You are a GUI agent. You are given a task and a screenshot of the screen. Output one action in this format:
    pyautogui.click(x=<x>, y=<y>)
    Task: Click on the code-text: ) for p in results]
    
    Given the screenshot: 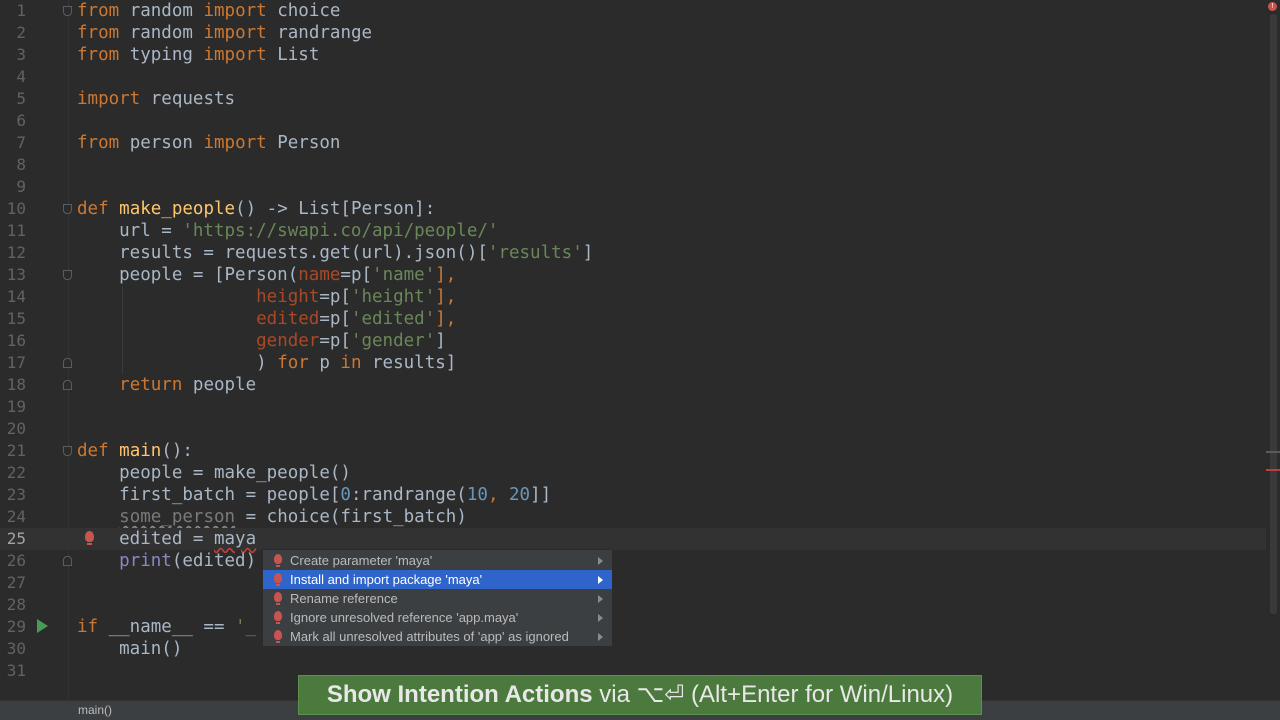 What is the action you would take?
    pyautogui.click(x=266, y=363)
    